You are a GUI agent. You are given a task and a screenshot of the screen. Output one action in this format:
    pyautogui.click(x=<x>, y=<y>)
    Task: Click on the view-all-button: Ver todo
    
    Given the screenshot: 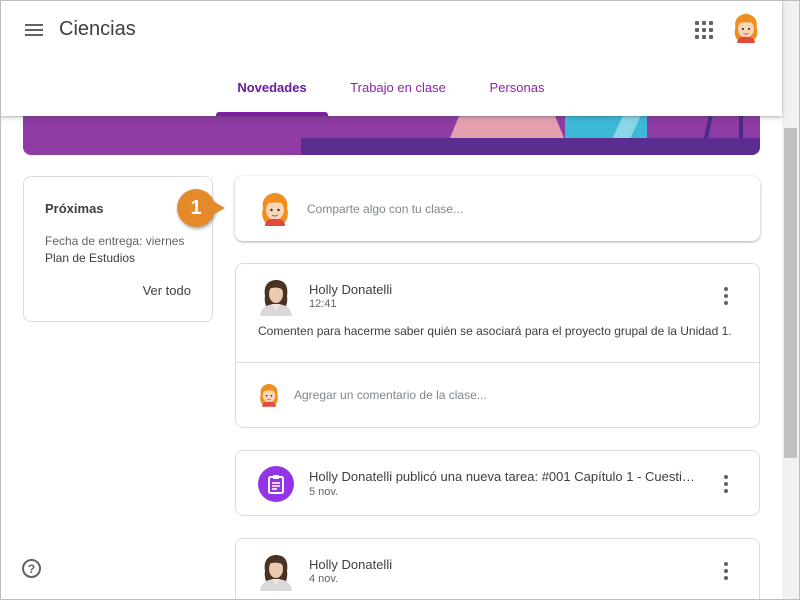 What is the action you would take?
    pyautogui.click(x=167, y=290)
    